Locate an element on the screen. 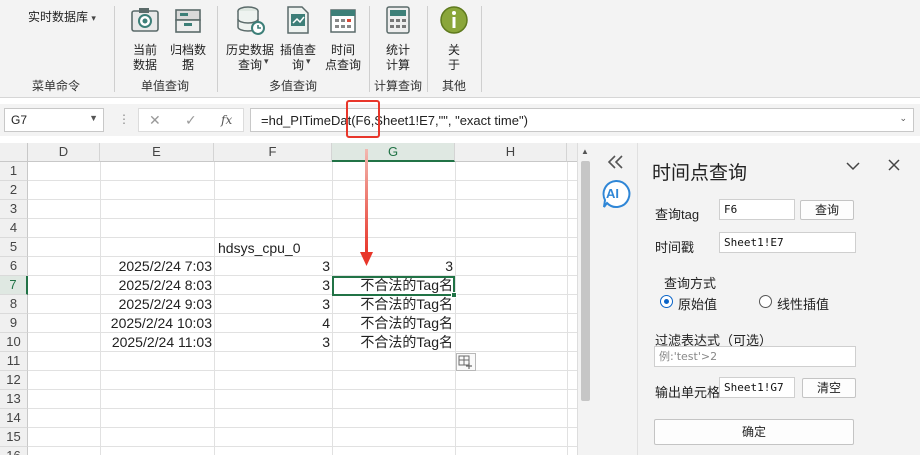  document-chart-icon is located at coordinates (298, 20).